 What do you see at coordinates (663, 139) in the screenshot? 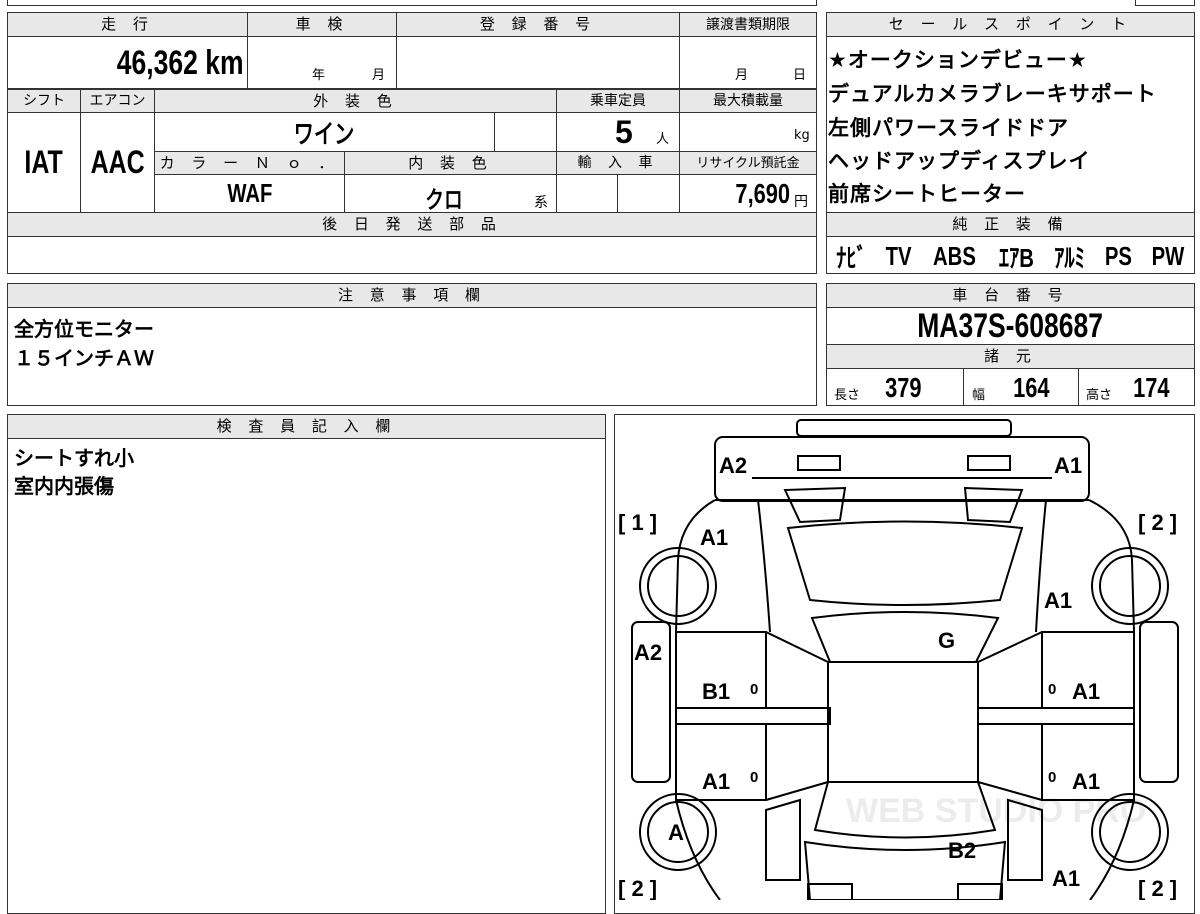
I see `capacity-unit: 人` at bounding box center [663, 139].